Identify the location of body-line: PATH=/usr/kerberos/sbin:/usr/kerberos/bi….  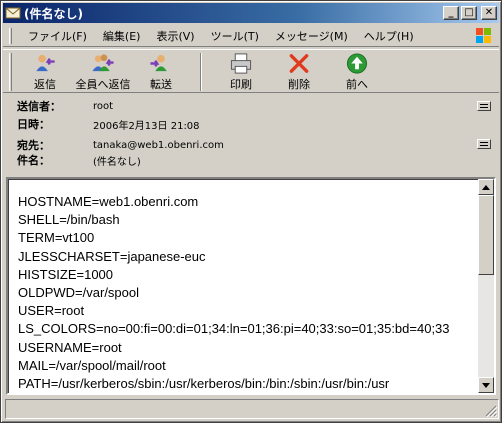
(204, 384).